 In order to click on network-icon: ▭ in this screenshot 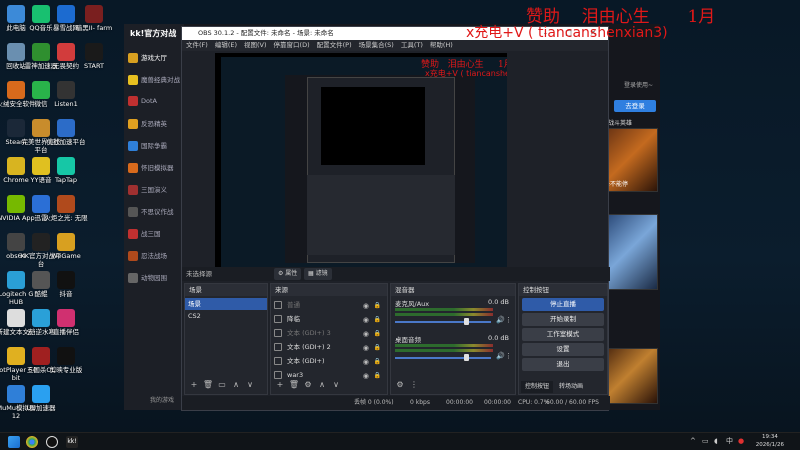, I will do `click(706, 441)`.